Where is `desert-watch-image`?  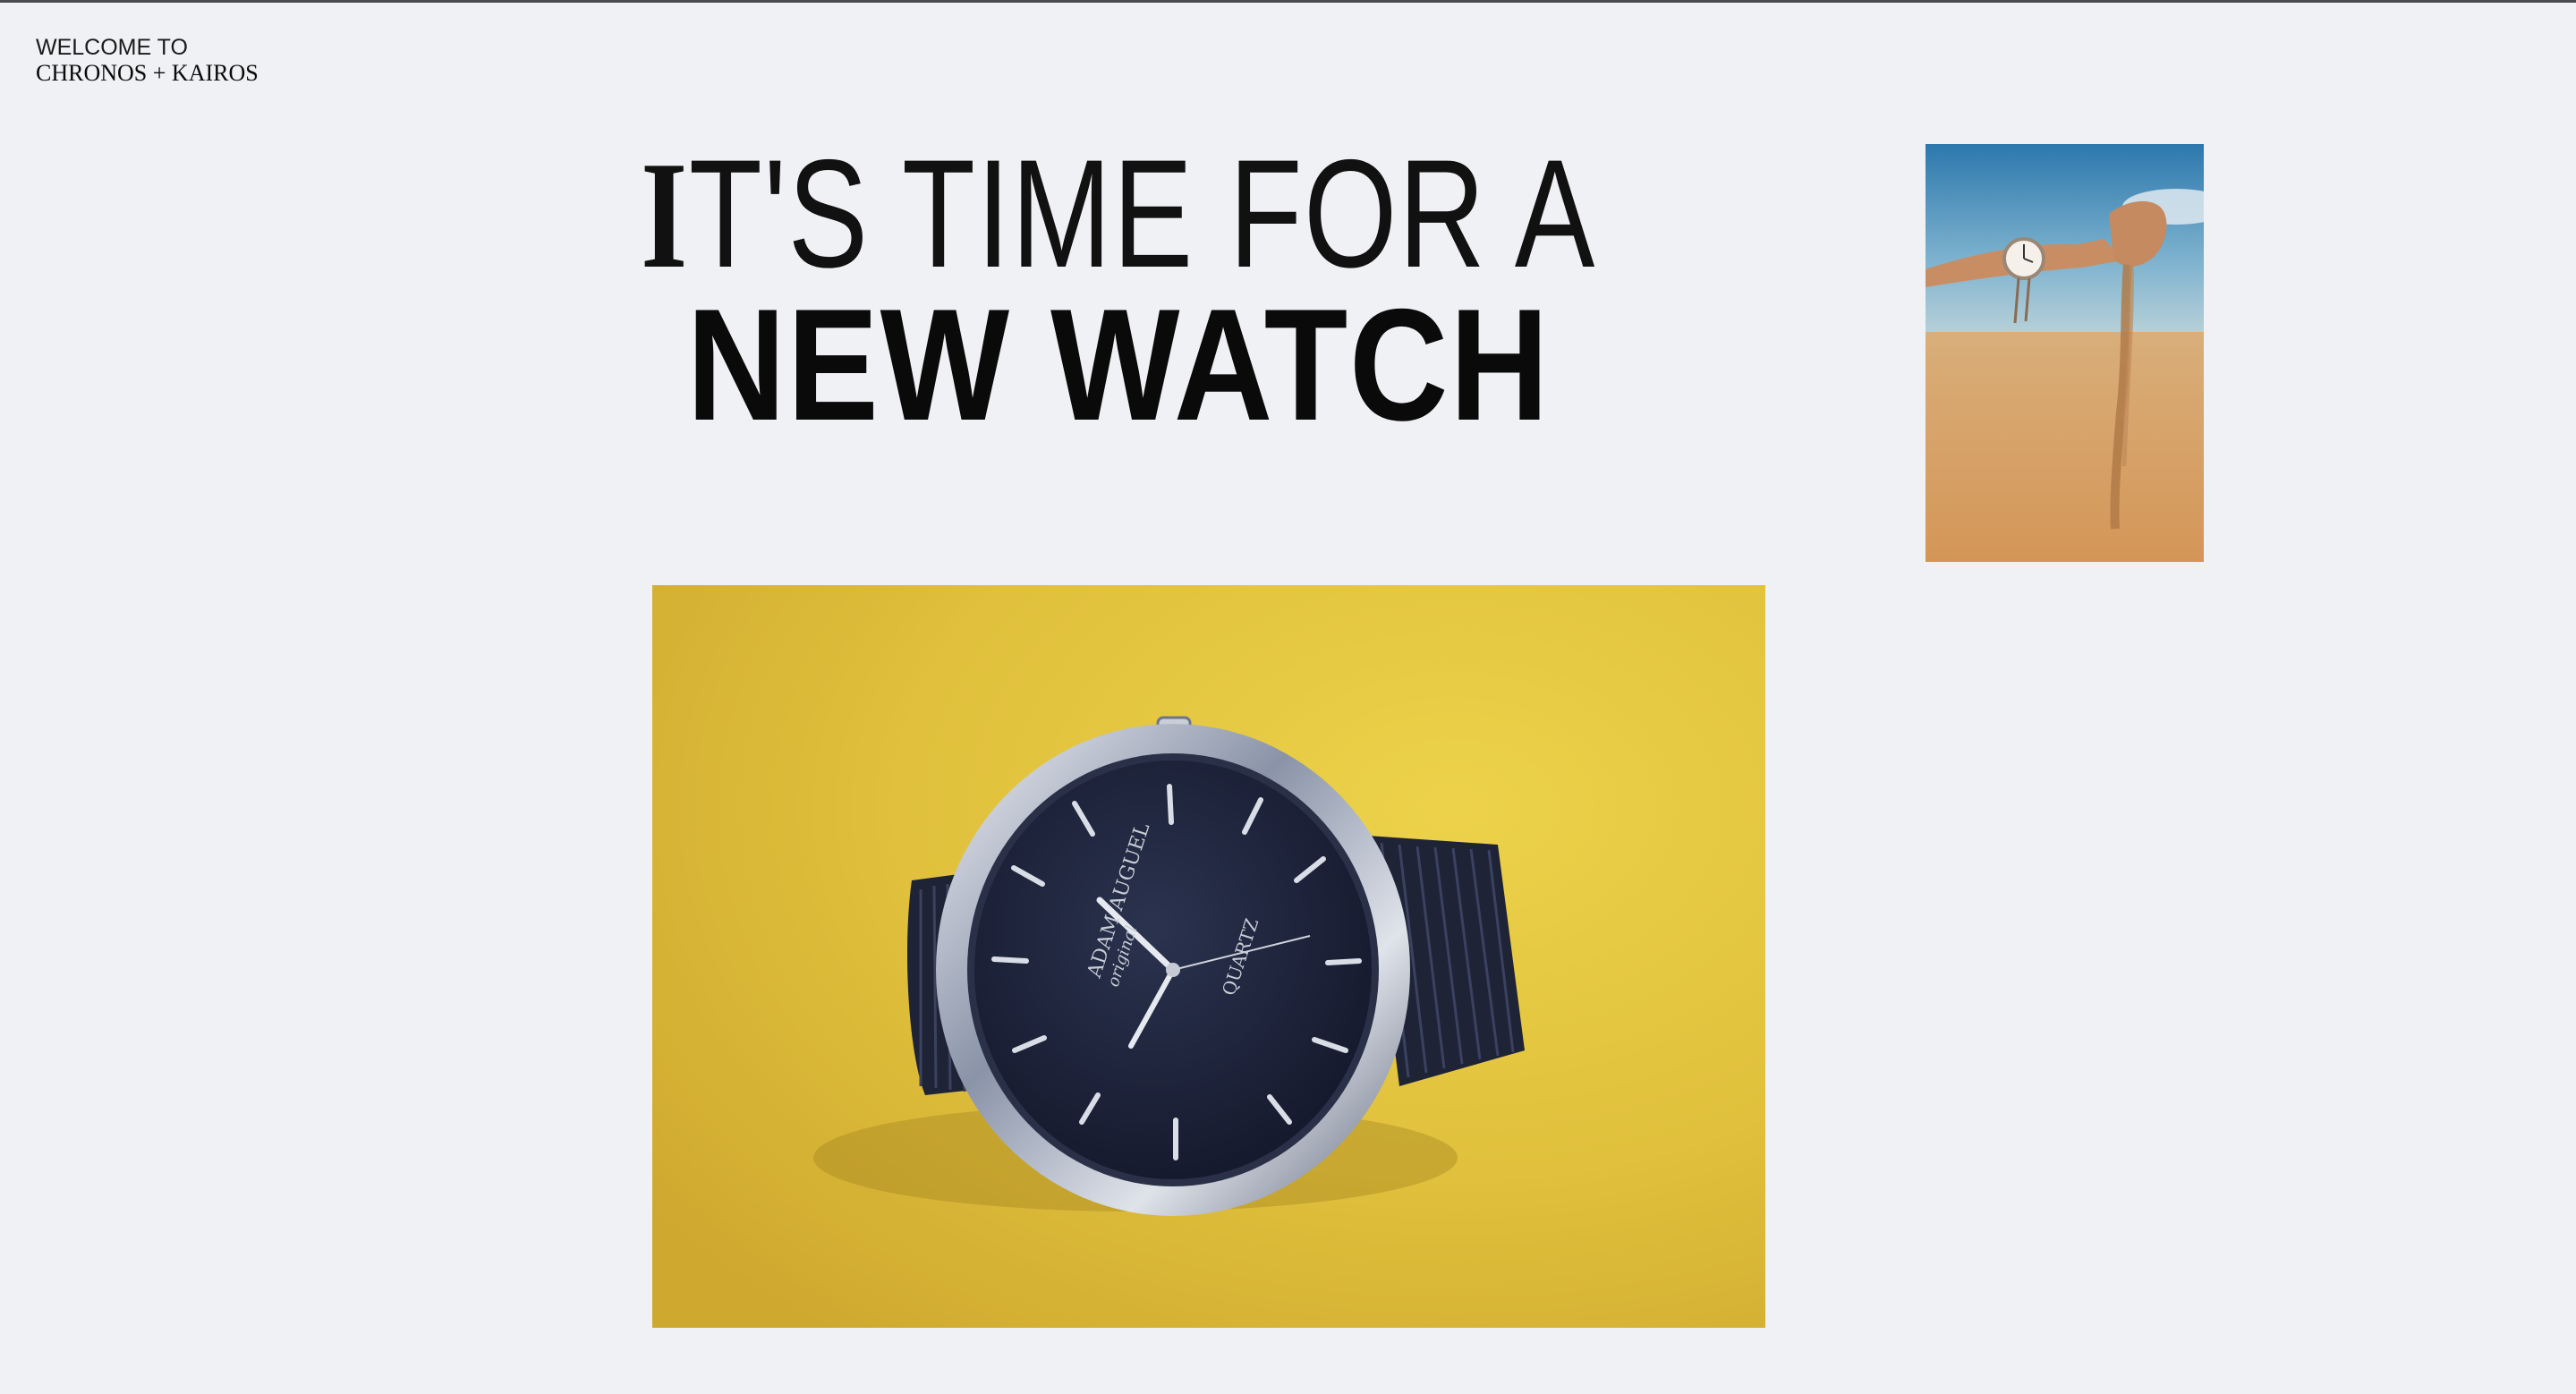
desert-watch-image is located at coordinates (2065, 353).